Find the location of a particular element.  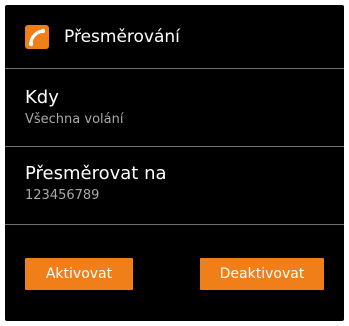

setting-forward-to-value: 123456789 is located at coordinates (62, 195).